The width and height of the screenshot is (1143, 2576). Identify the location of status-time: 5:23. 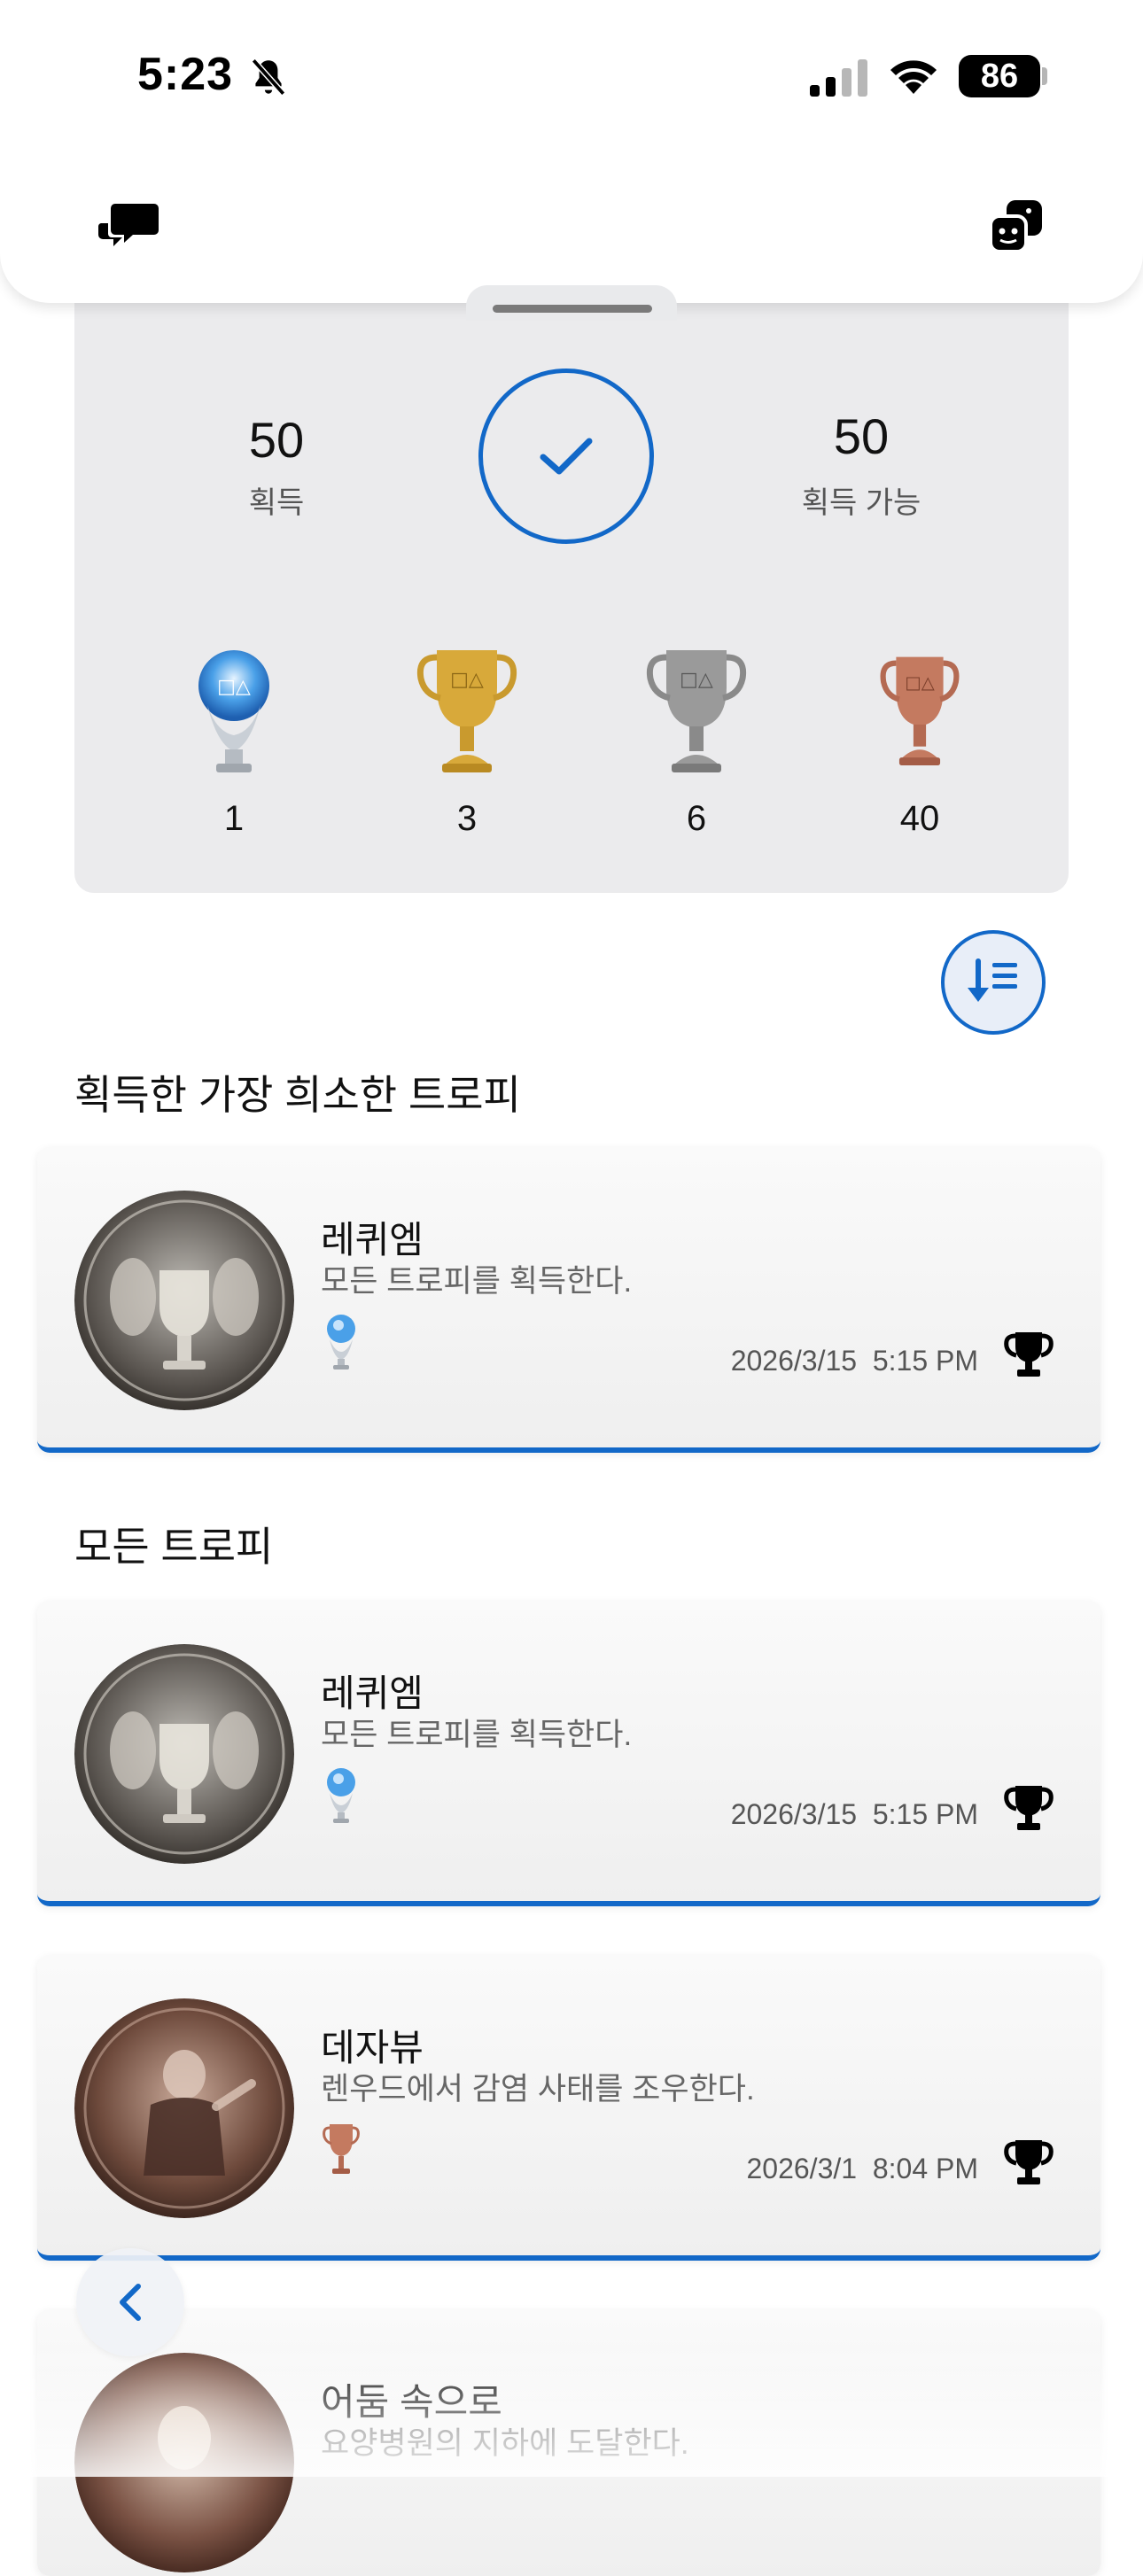
(185, 74).